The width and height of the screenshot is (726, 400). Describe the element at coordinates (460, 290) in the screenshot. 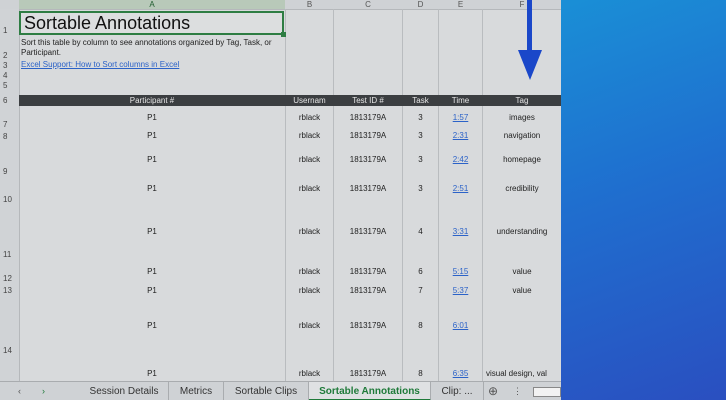

I see `cell-time-link: 5:37` at that location.